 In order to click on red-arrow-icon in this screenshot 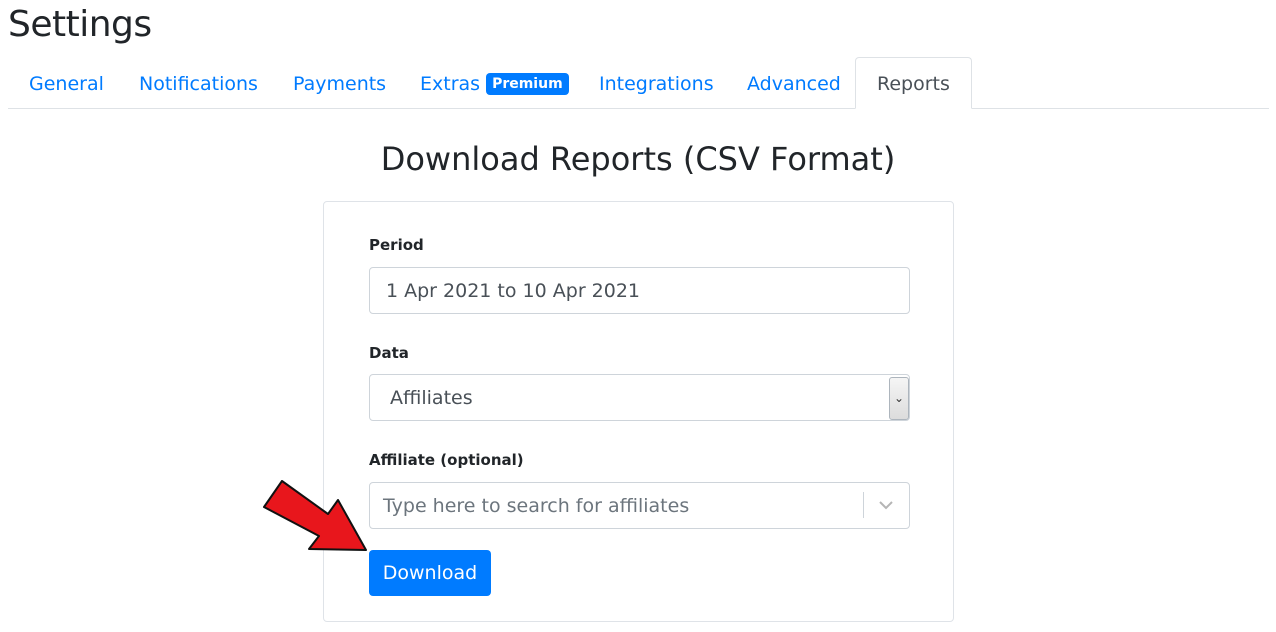, I will do `click(315, 515)`.